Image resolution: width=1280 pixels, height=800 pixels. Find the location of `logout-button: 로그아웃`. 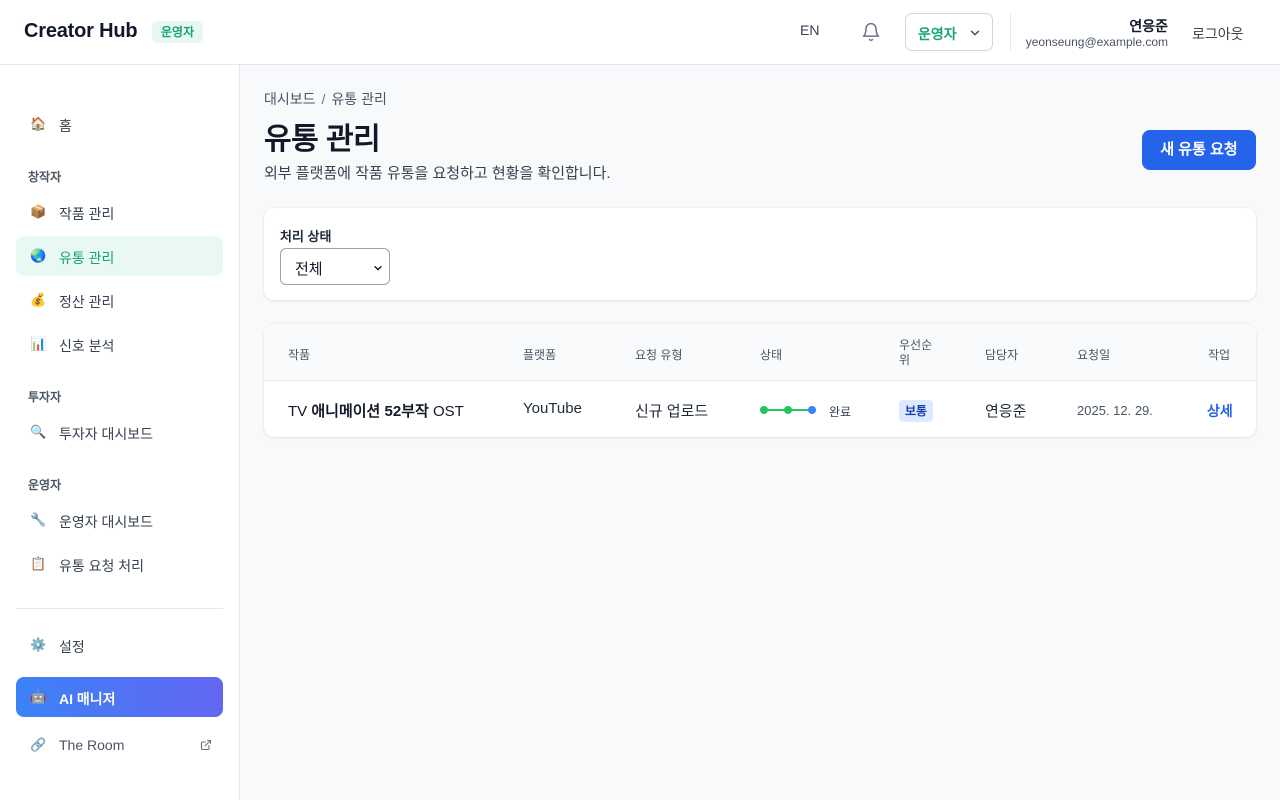

logout-button: 로그아웃 is located at coordinates (1218, 34).